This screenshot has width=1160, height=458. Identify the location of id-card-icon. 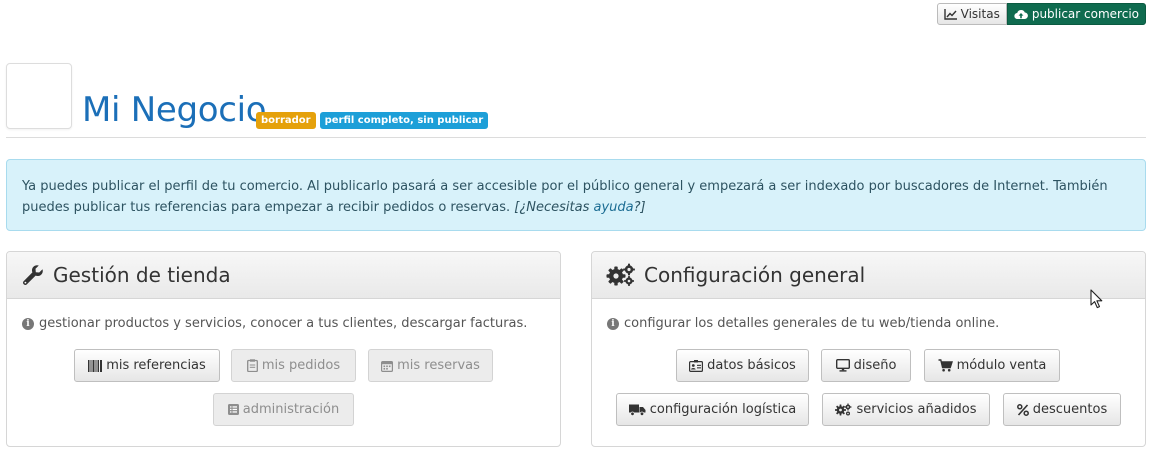
(696, 365).